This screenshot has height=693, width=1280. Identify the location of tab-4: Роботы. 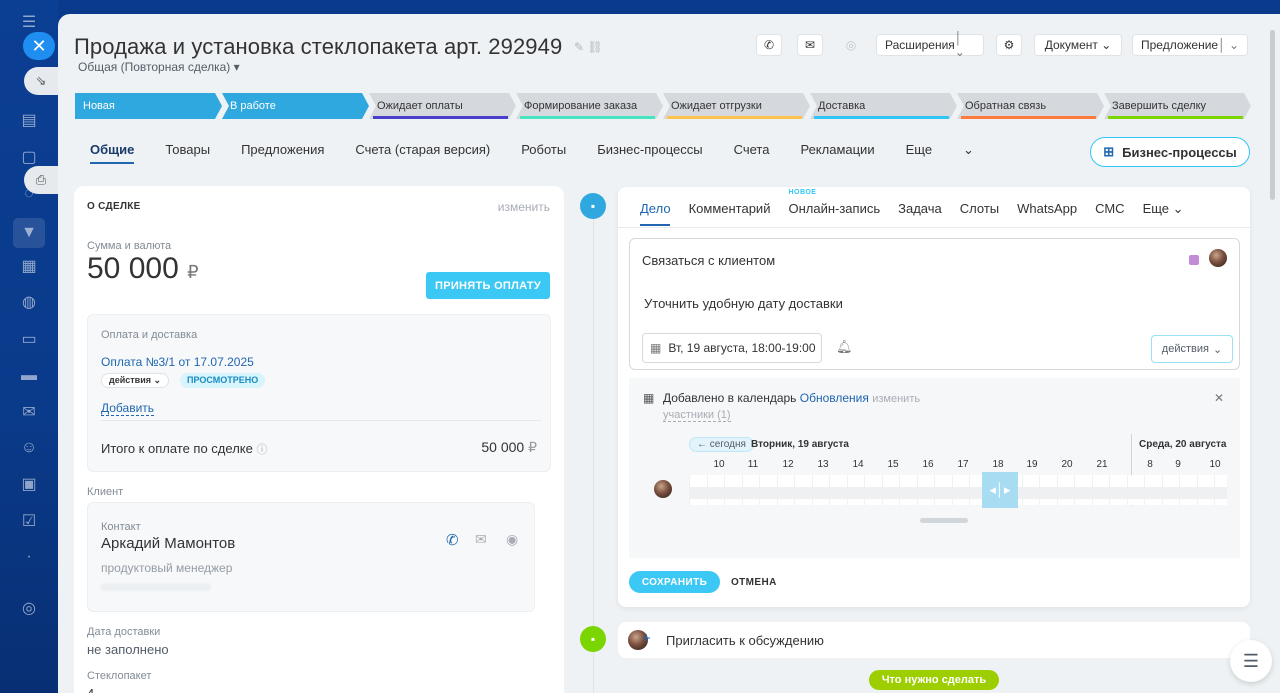
(543, 152).